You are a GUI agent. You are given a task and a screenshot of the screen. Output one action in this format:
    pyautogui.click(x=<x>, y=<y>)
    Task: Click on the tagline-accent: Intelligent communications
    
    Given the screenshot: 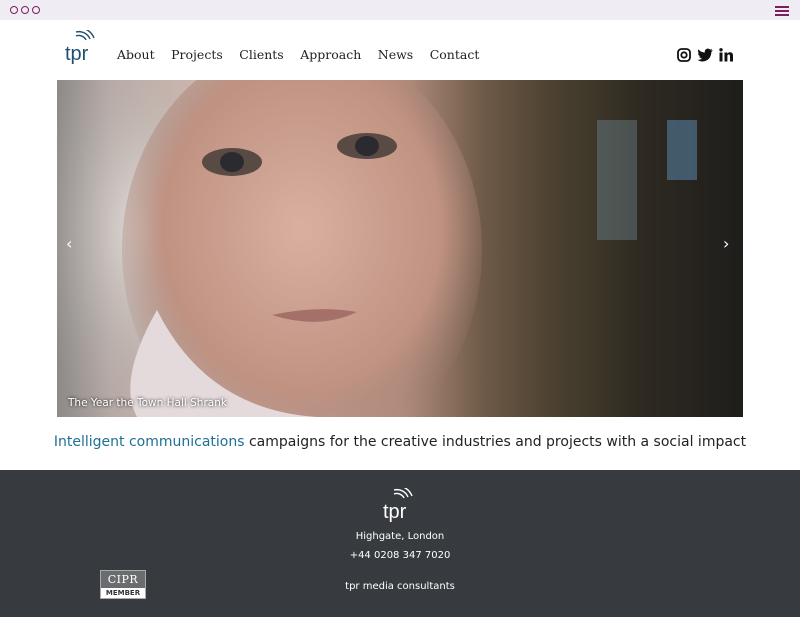 What is the action you would take?
    pyautogui.click(x=149, y=442)
    